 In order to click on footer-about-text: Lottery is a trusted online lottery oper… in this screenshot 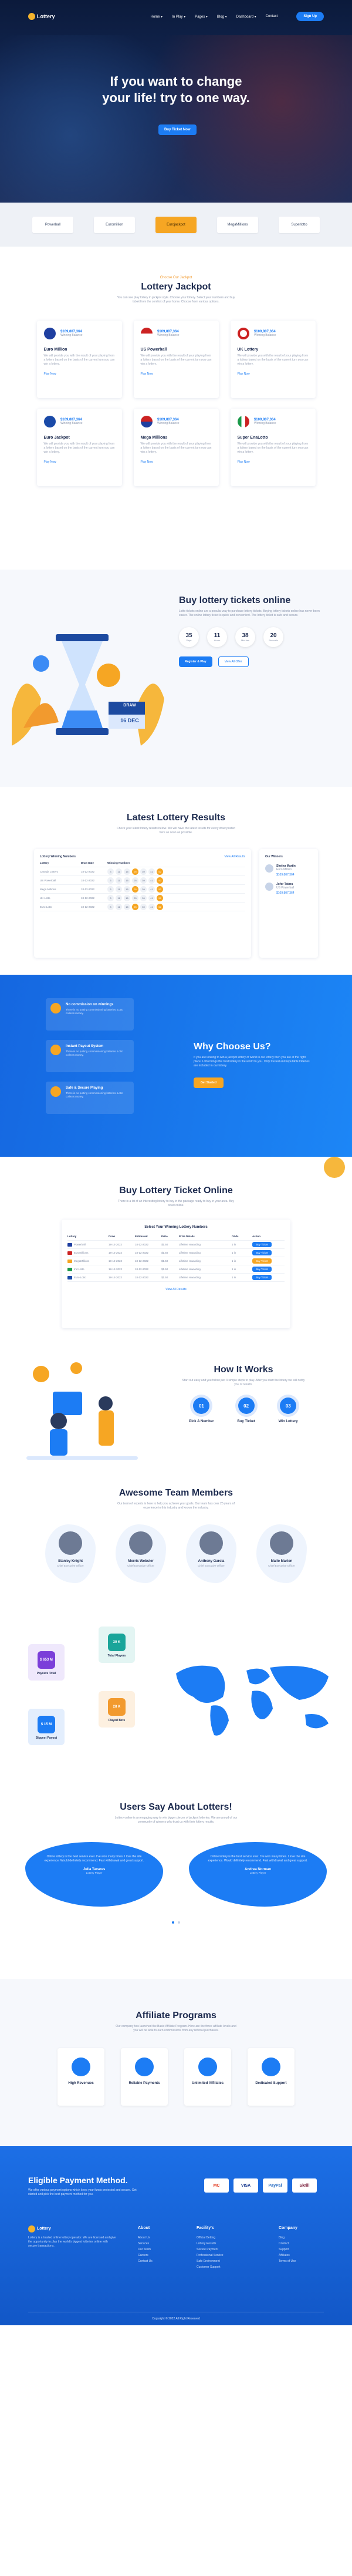, I will do `click(72, 2242)`.